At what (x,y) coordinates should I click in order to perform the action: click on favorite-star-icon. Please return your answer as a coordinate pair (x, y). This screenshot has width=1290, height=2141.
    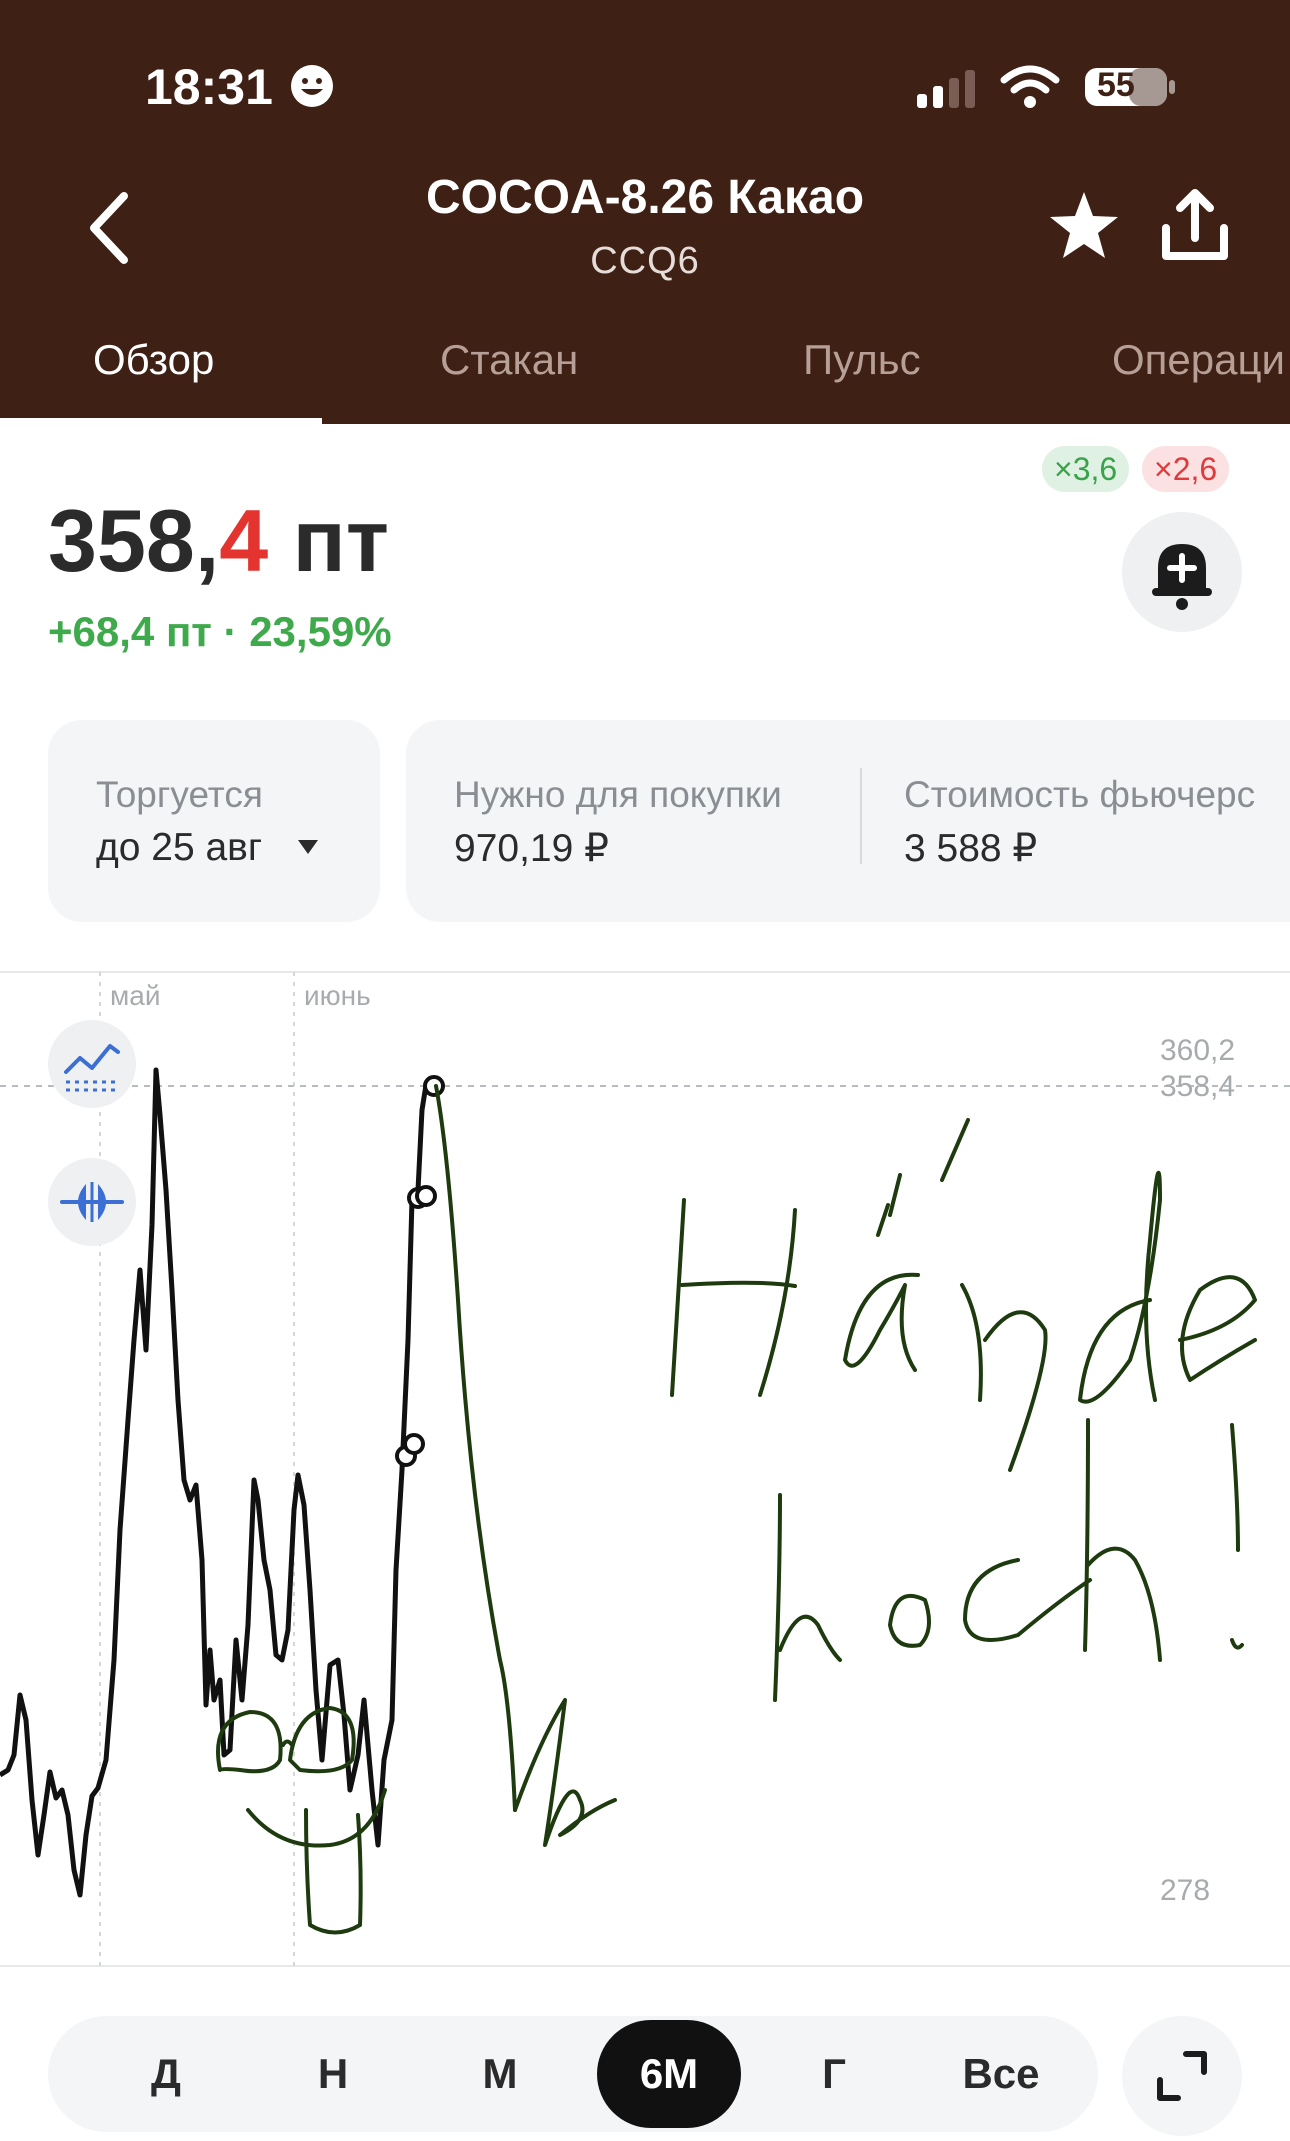
    Looking at the image, I should click on (1084, 226).